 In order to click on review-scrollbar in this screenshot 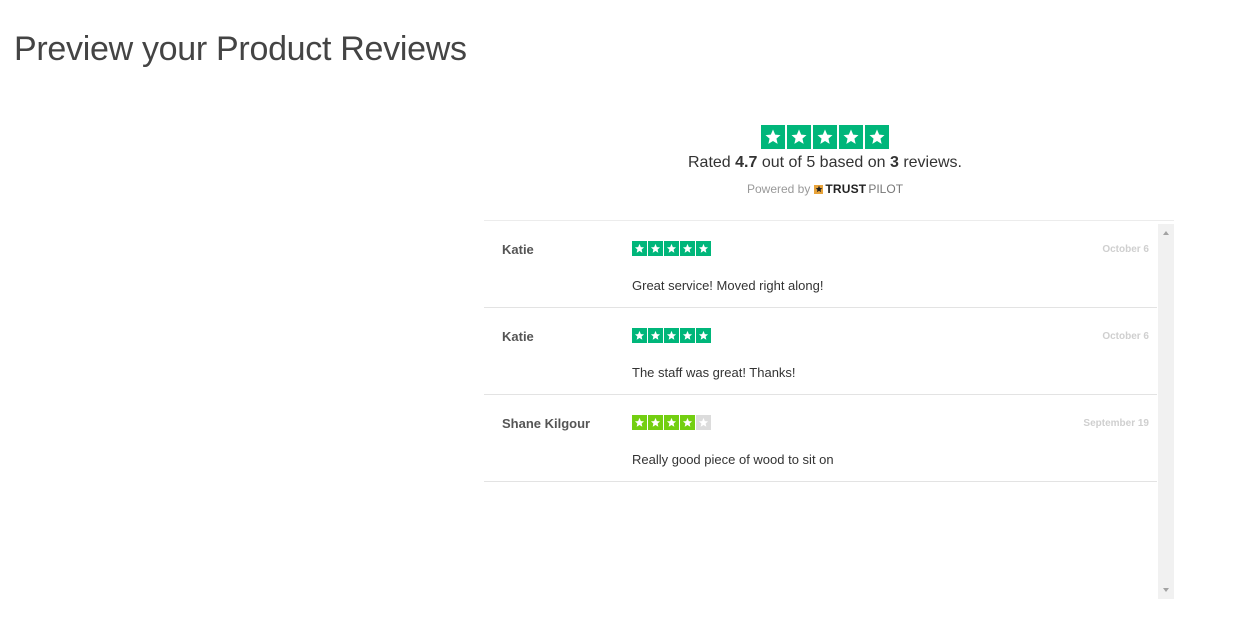, I will do `click(1166, 411)`.